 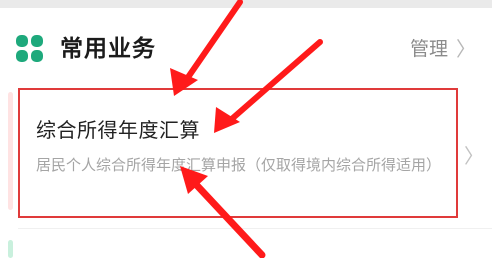 I want to click on item-description: 居民个人综合所得年度汇算申报（仅取得境内综合所得适用）, so click(x=239, y=165).